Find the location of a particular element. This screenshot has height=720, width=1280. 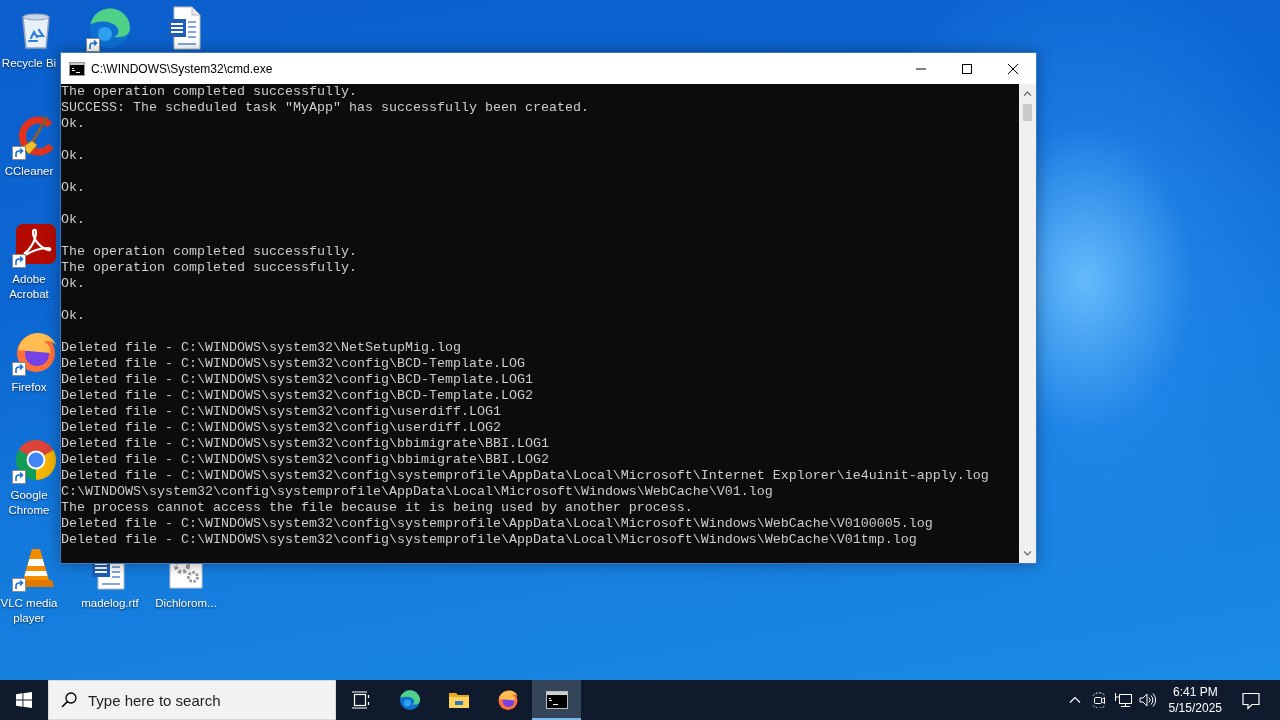

console-line: Deleted file - C:\WINDOWS\system32\config\bbimigrate\BBI.LOG1 is located at coordinates (305, 444).